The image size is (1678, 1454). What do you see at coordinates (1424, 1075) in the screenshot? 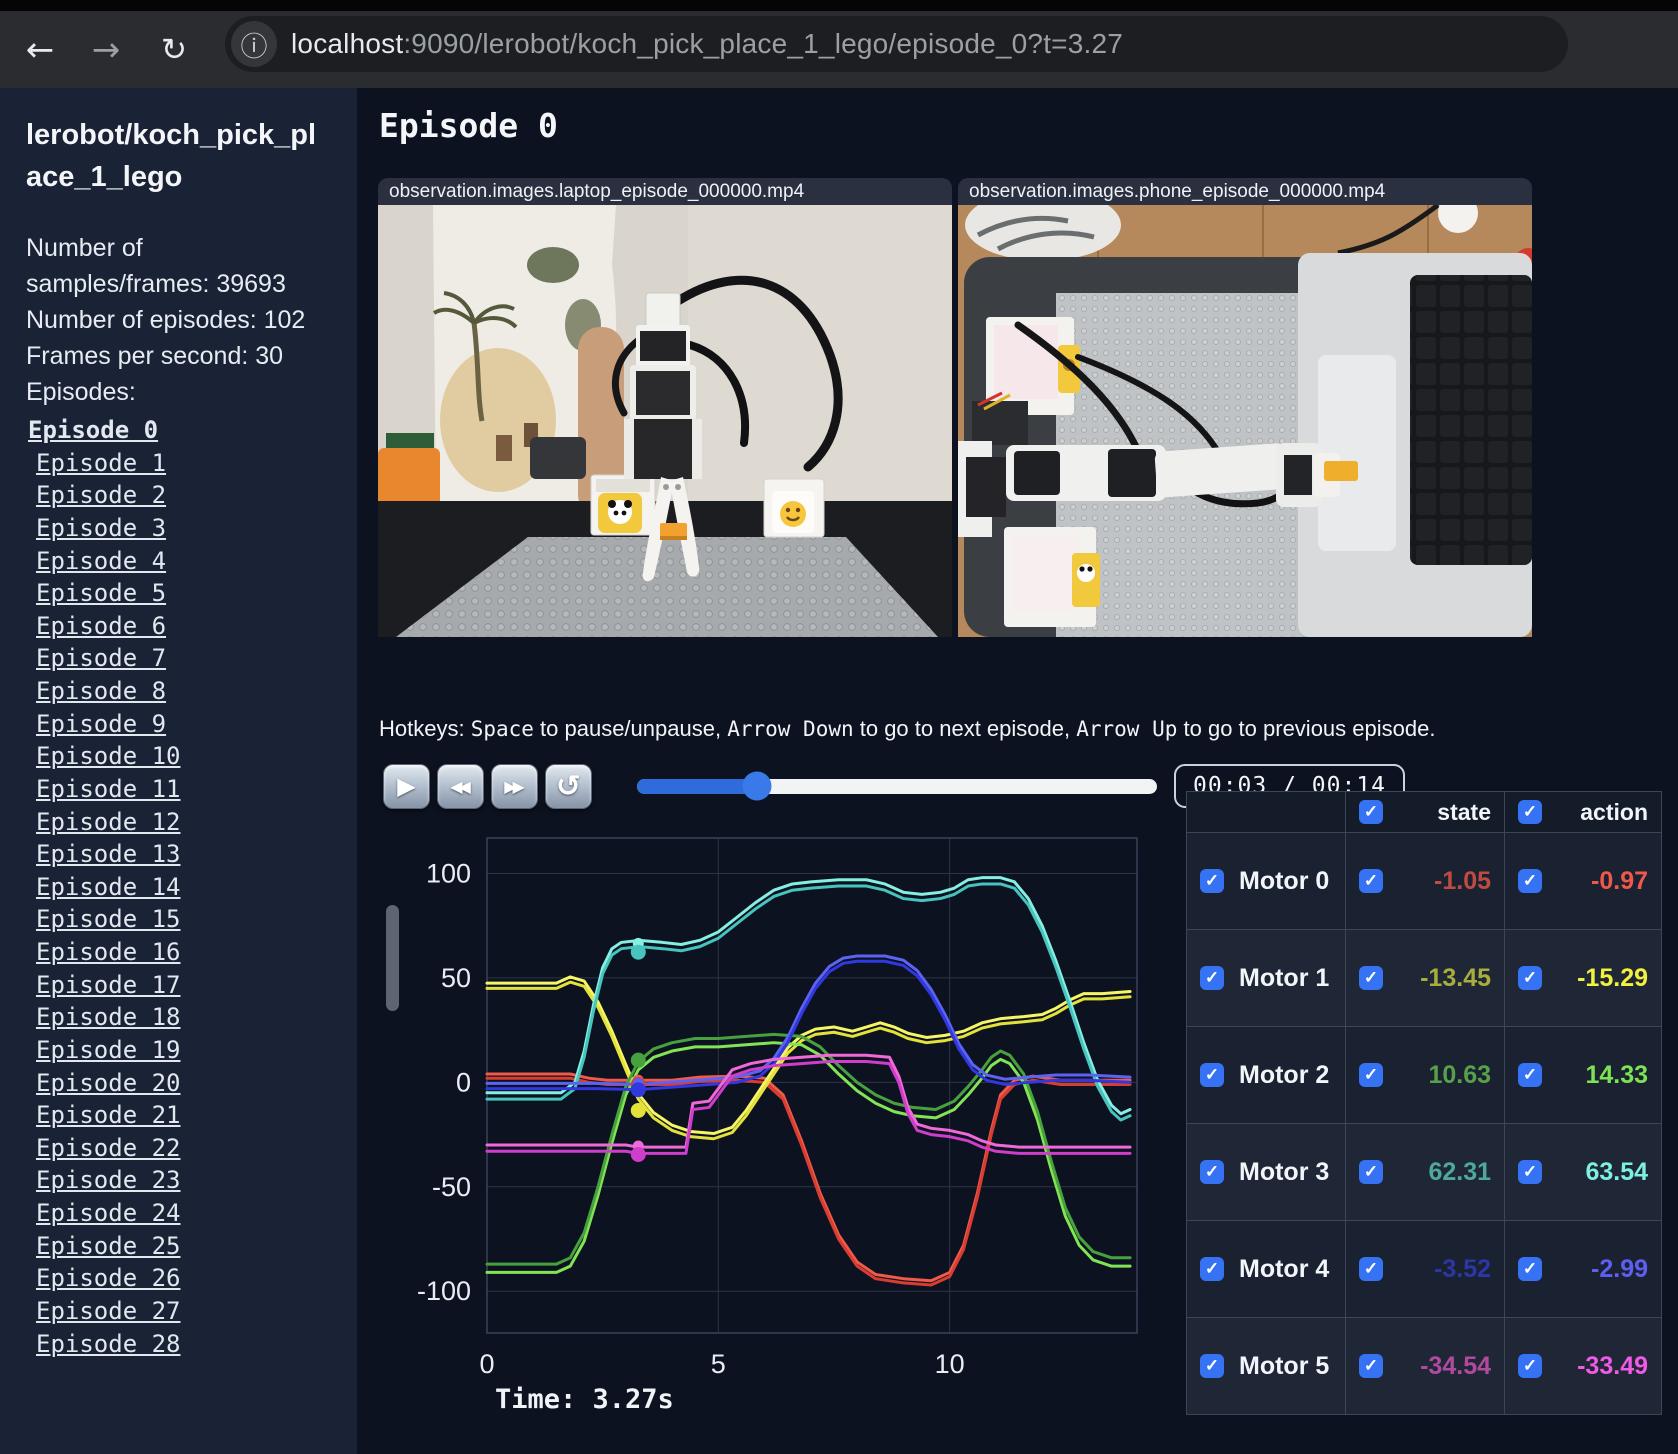
I see `motor-row: ✓ Motor 2 ✓ 10.63 ✓ 14.33` at bounding box center [1424, 1075].